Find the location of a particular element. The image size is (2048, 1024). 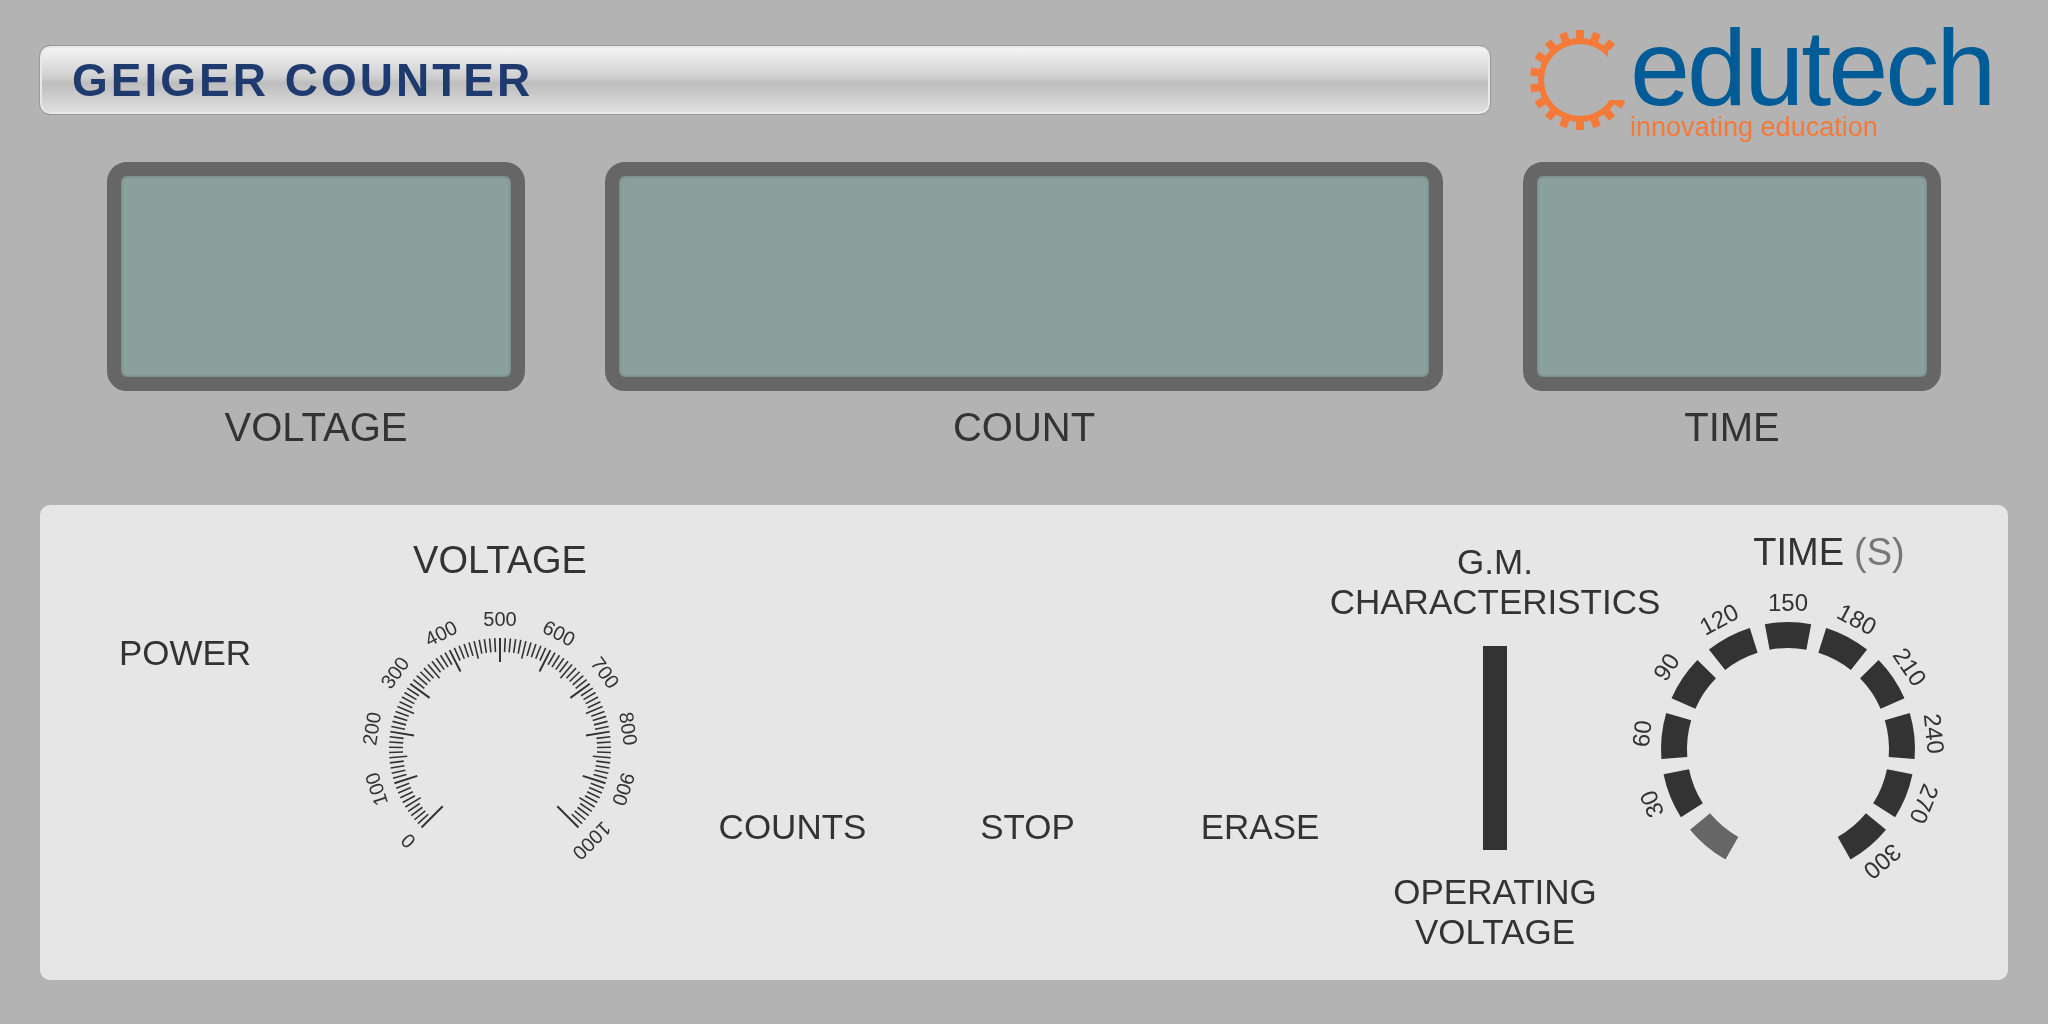

scale-label: 30 is located at coordinates (1652, 804).